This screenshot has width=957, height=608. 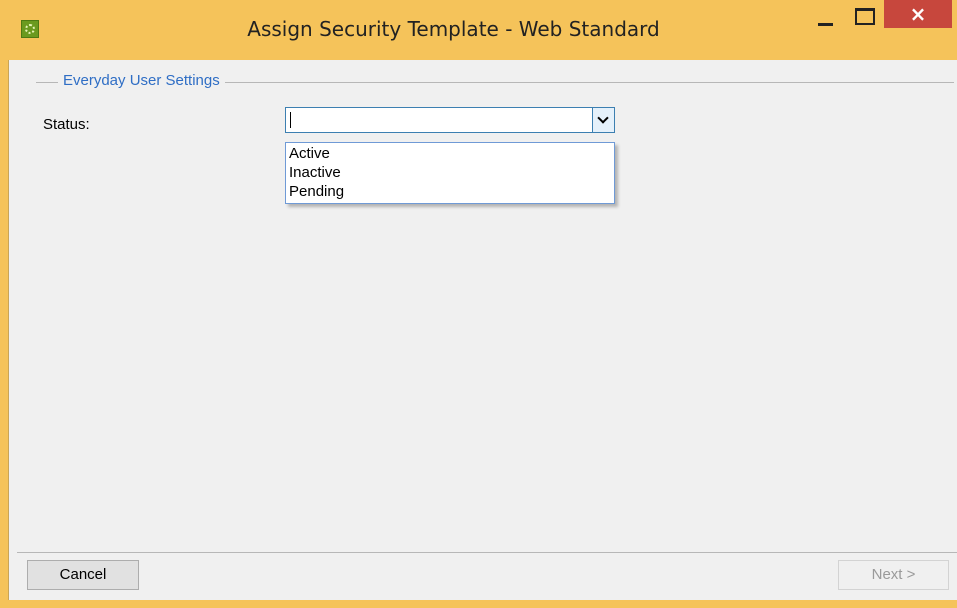 I want to click on status-label: Status:, so click(x=66, y=124).